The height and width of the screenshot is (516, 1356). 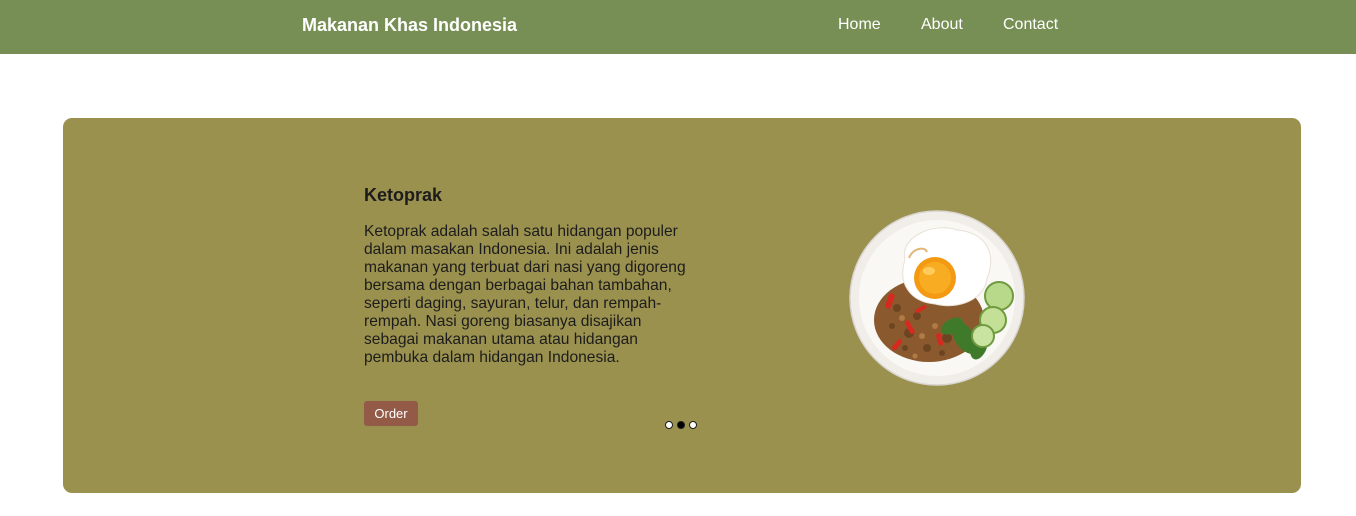 What do you see at coordinates (859, 25) in the screenshot?
I see `nav-home-link: Home` at bounding box center [859, 25].